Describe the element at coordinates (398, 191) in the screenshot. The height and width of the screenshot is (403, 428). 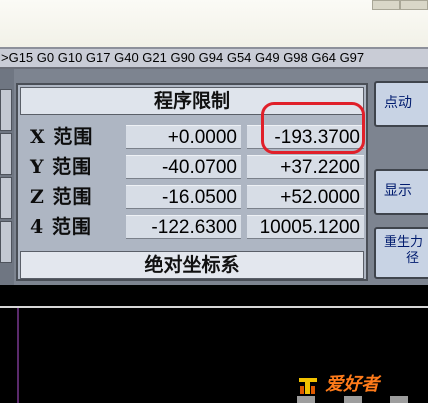
I see `display-button-label: 显示` at that location.